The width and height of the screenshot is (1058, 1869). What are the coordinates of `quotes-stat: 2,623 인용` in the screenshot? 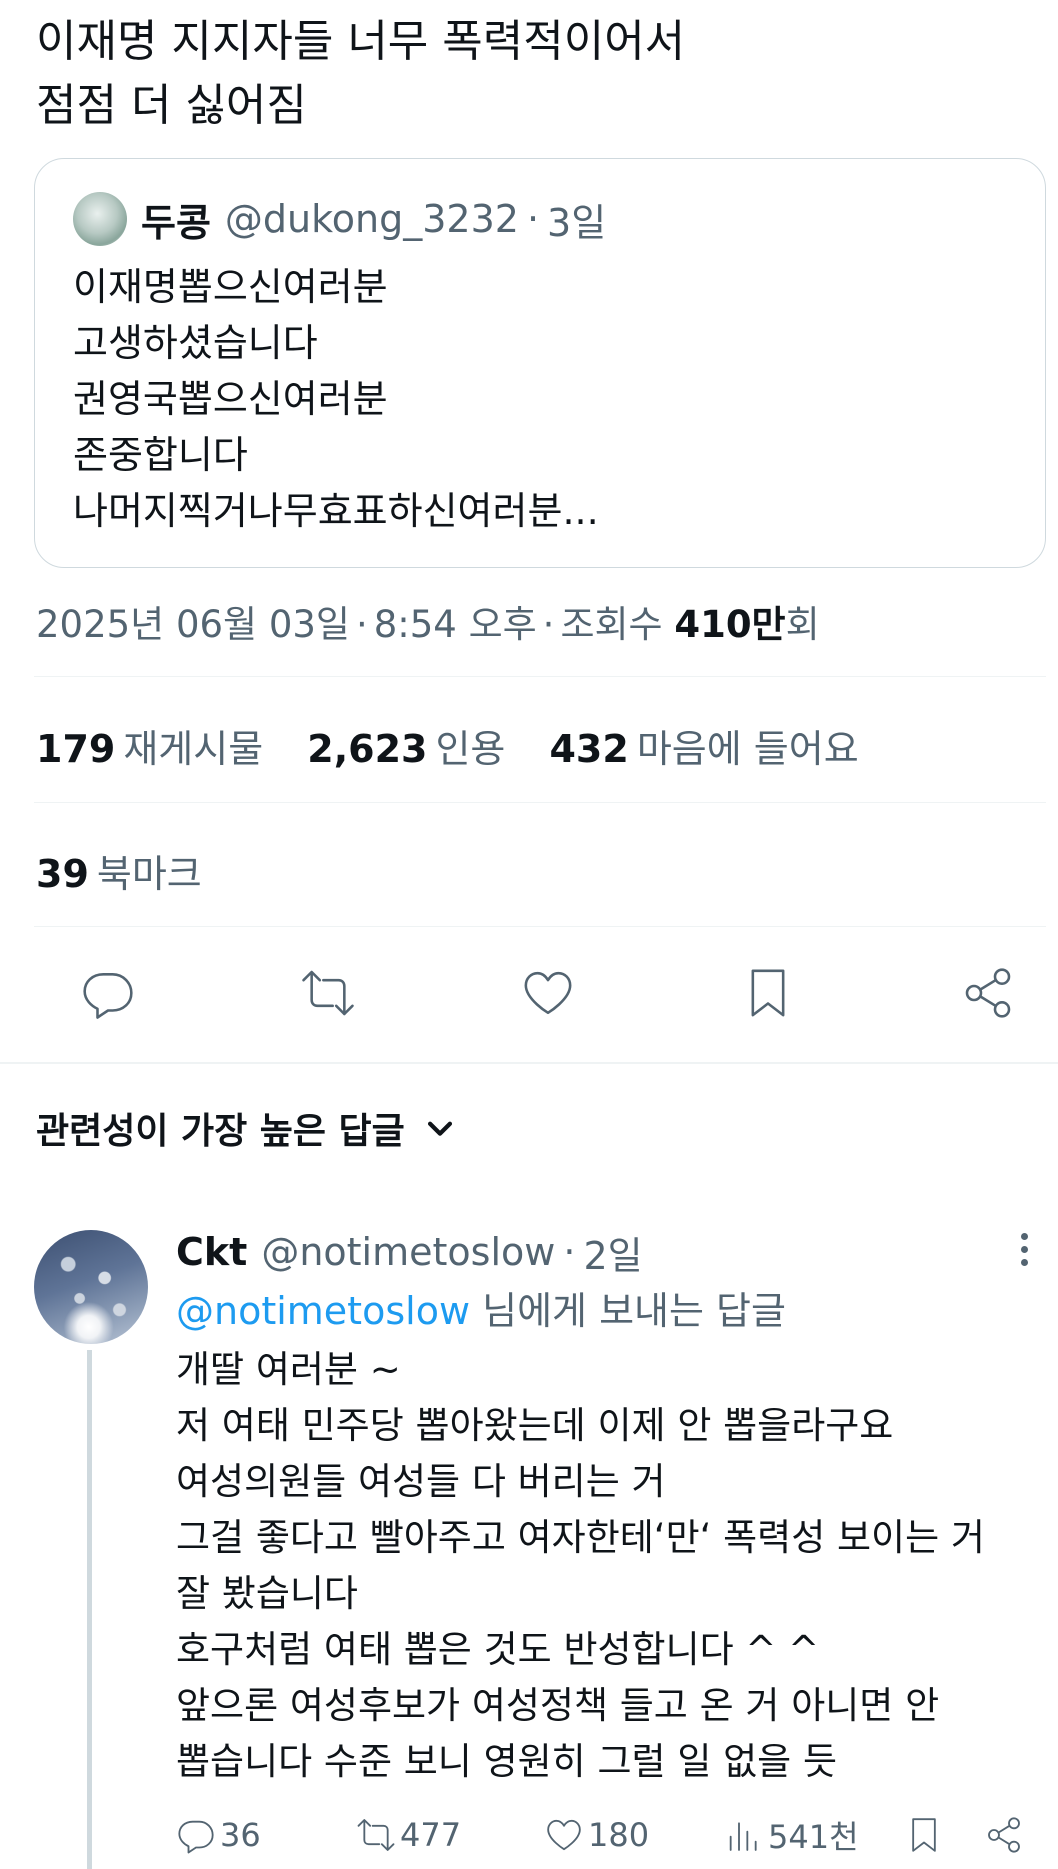 It's located at (406, 749).